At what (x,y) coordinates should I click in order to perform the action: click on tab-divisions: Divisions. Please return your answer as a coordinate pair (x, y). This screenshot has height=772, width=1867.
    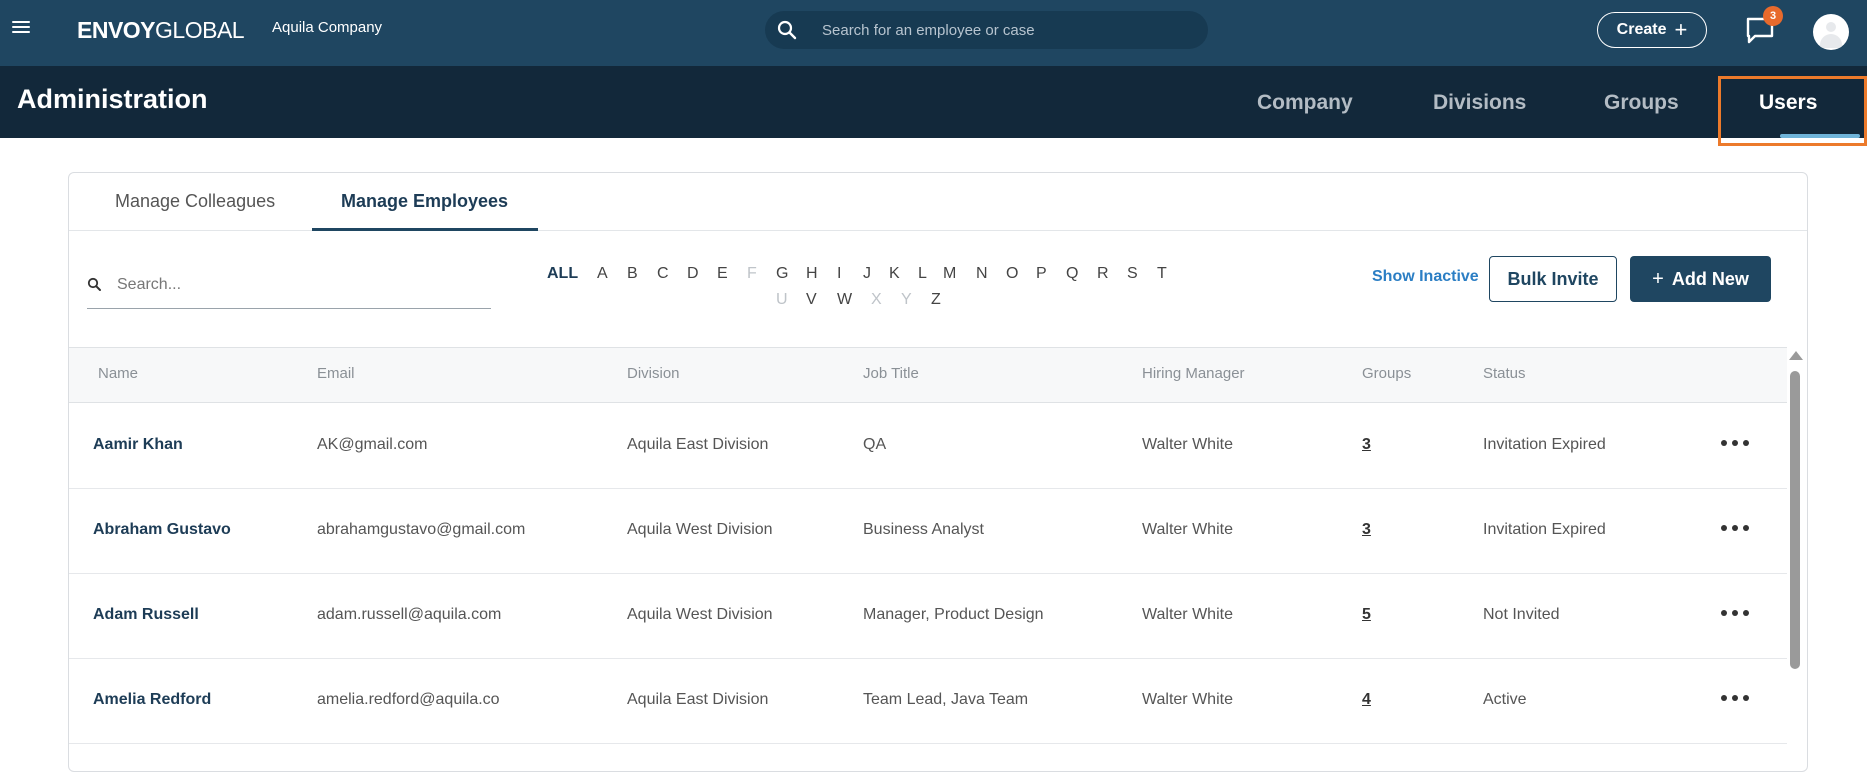
    Looking at the image, I should click on (1479, 103).